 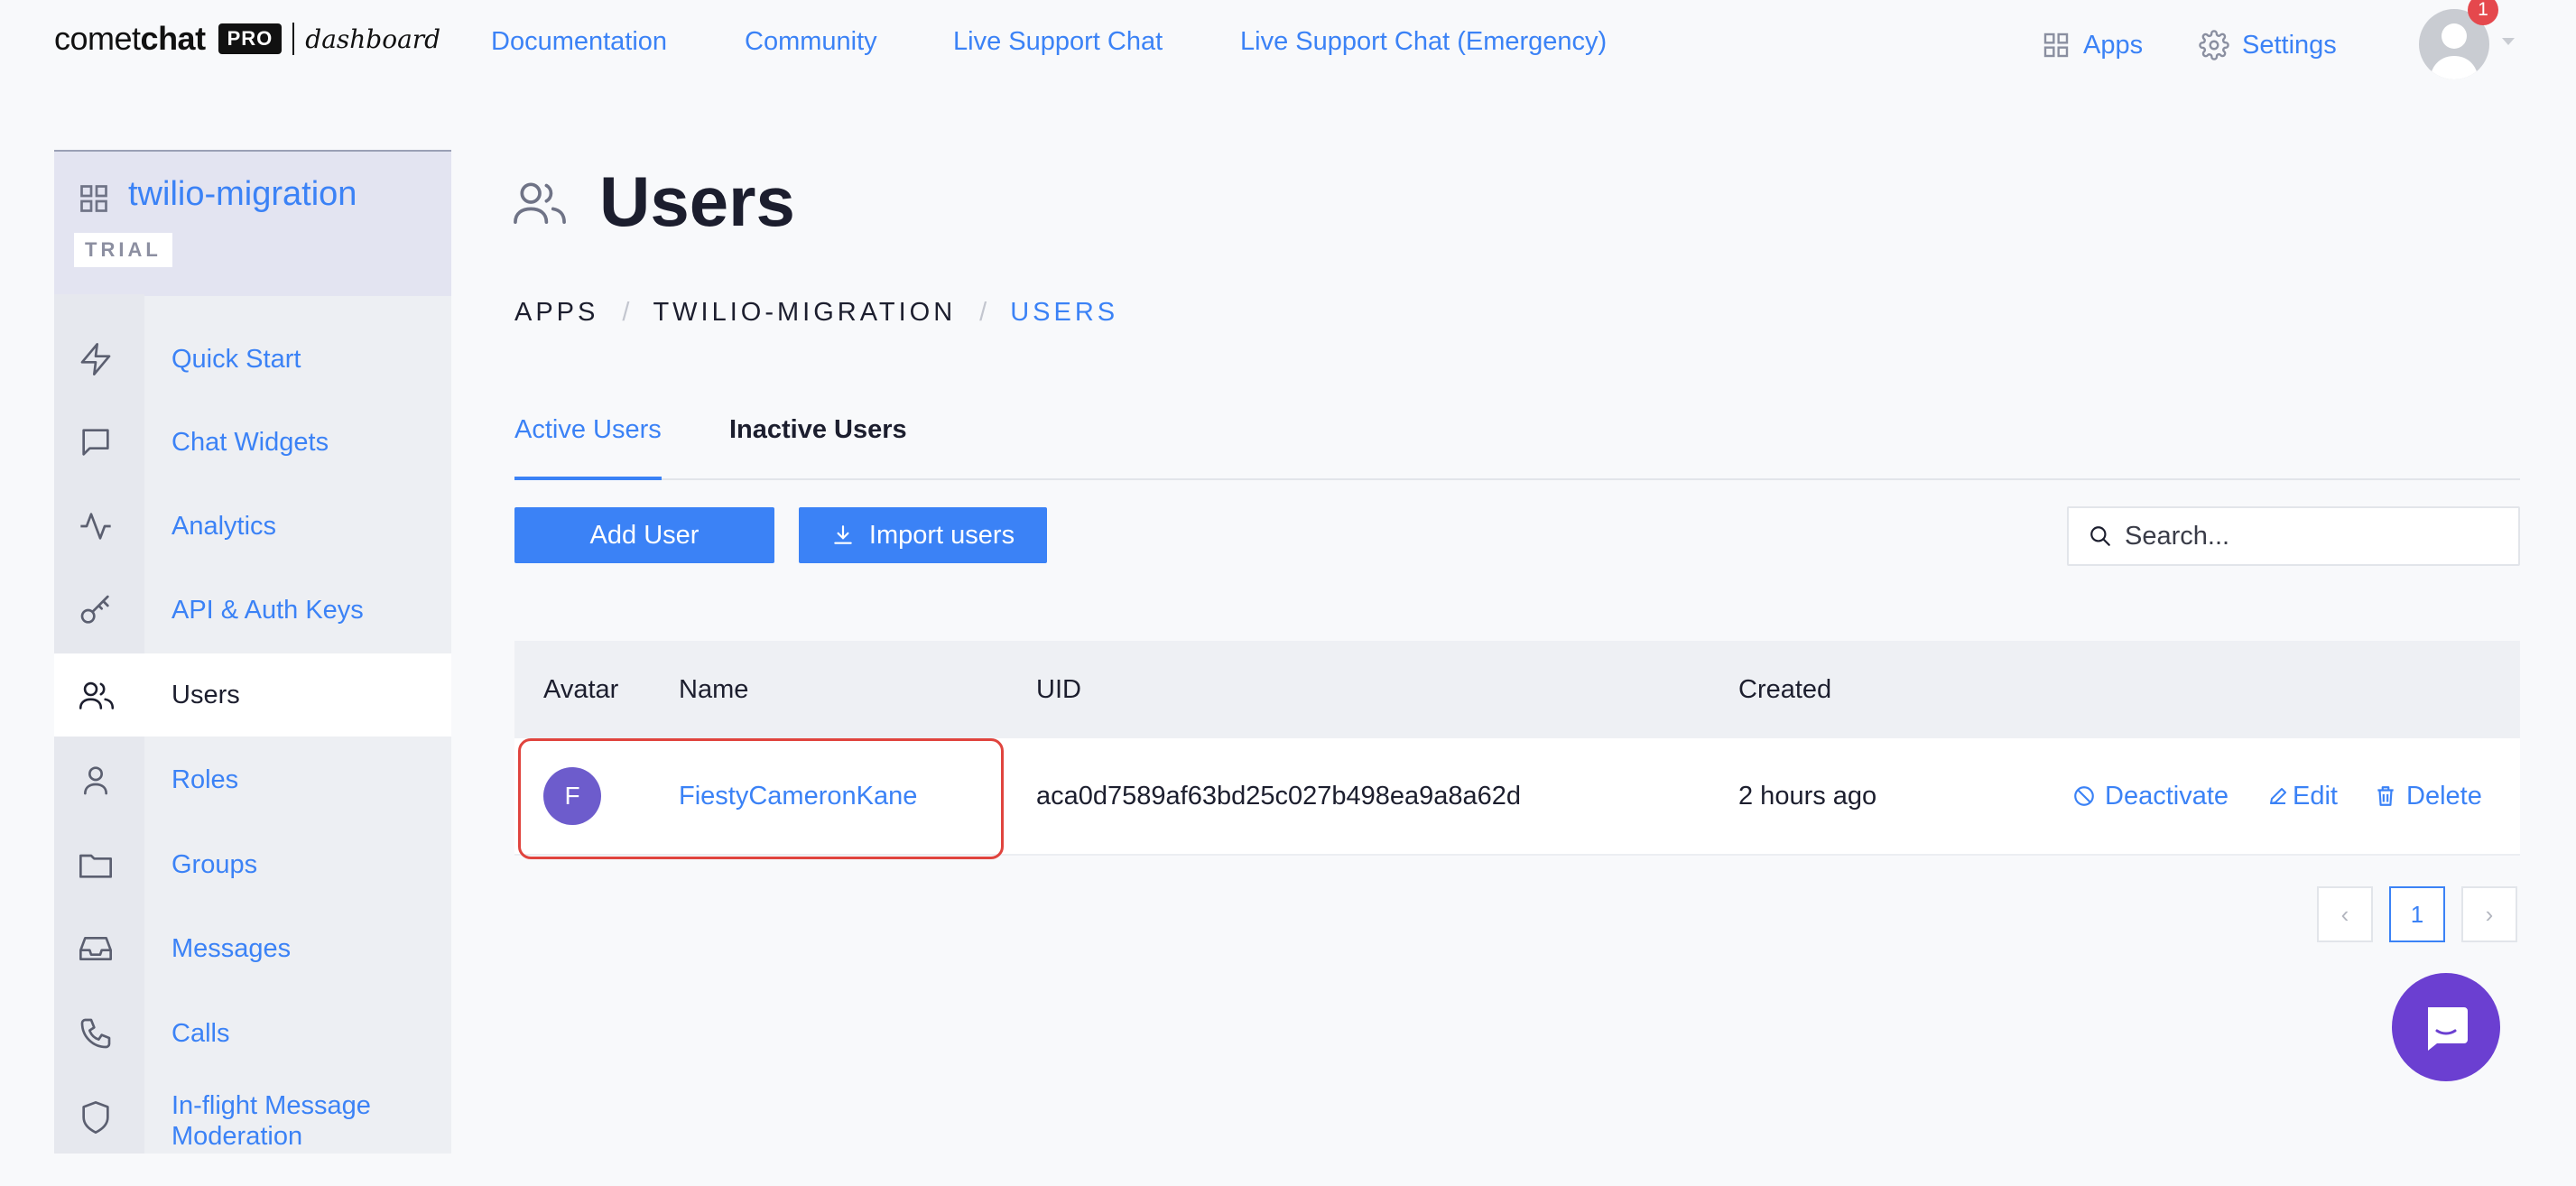 What do you see at coordinates (697, 202) in the screenshot?
I see `page-title: Users` at bounding box center [697, 202].